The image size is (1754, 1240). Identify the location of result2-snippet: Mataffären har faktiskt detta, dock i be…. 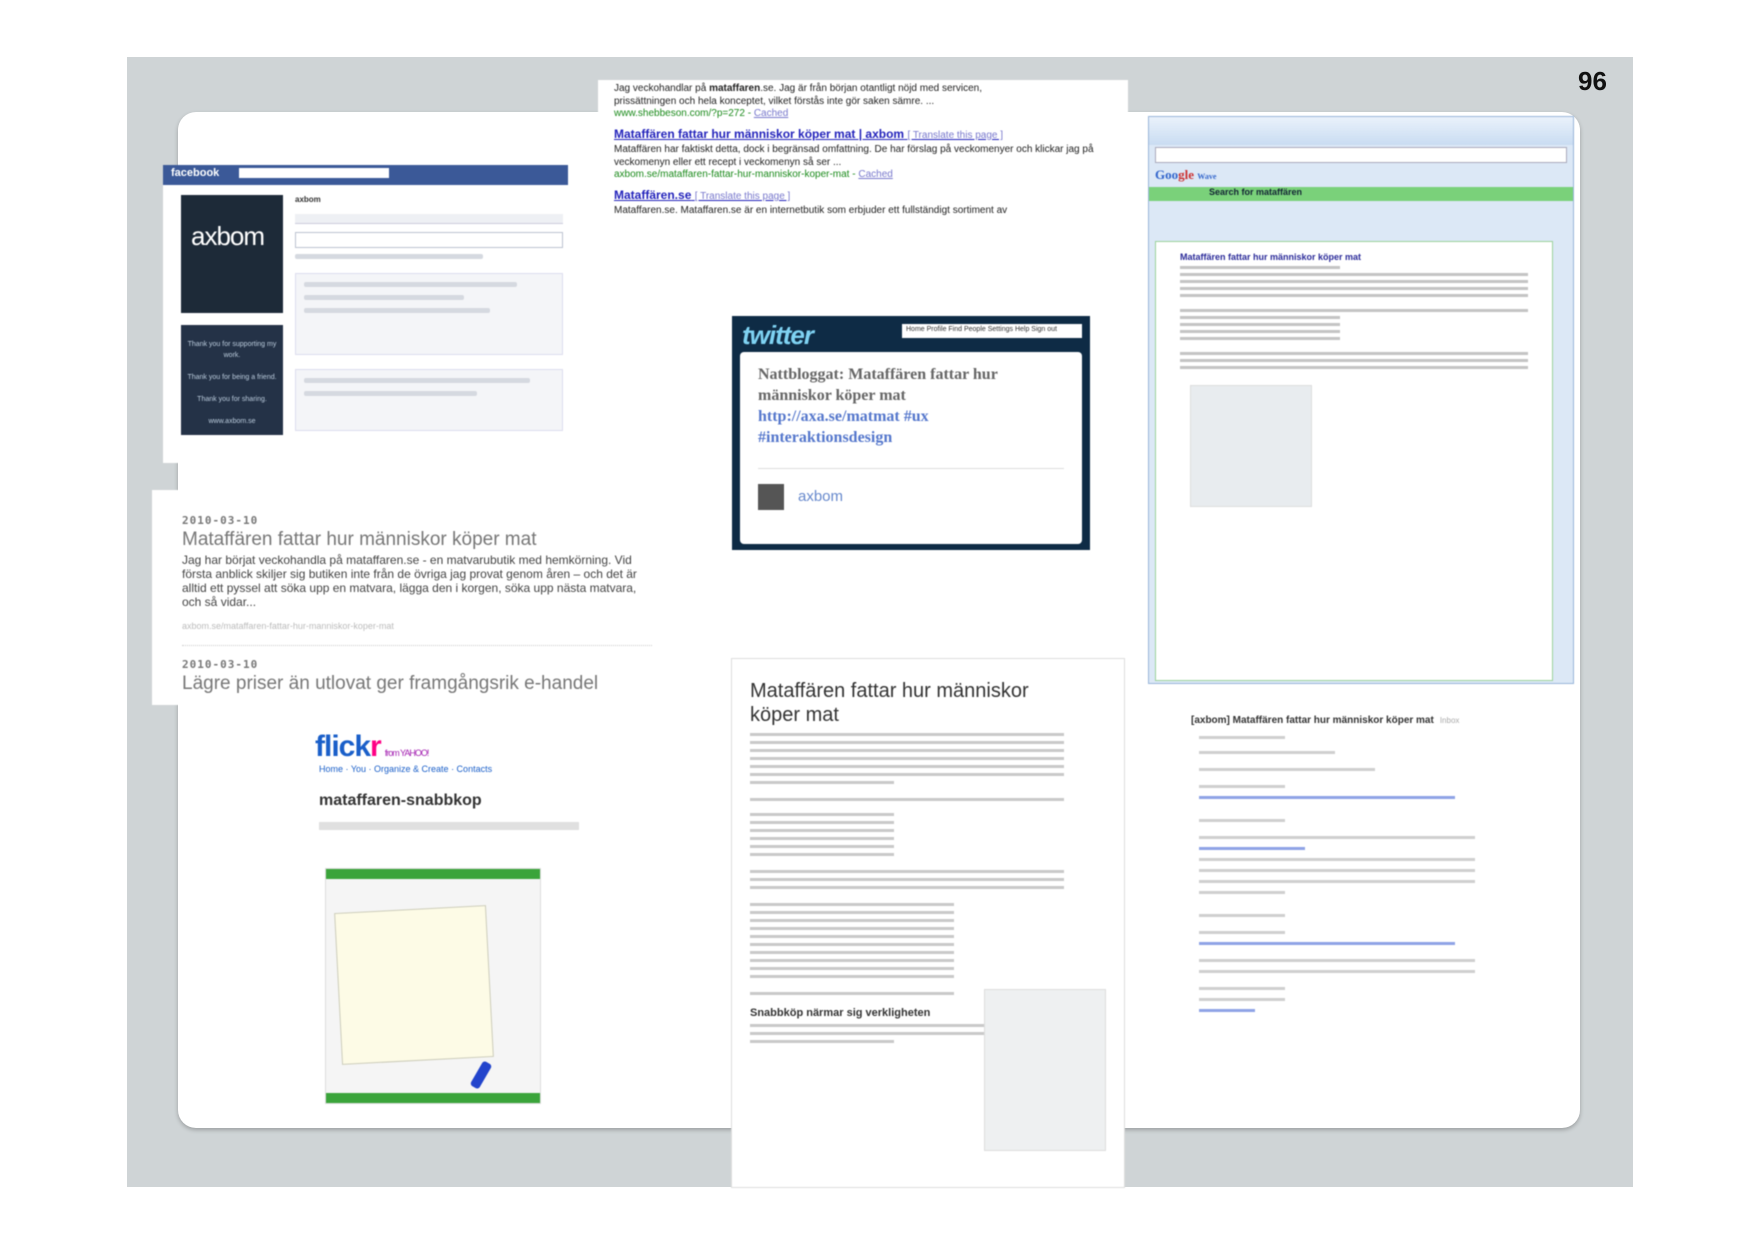
(854, 156).